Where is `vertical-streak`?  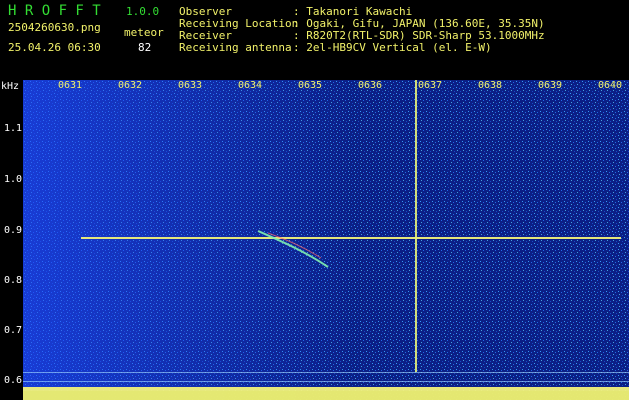 vertical-streak is located at coordinates (416, 226).